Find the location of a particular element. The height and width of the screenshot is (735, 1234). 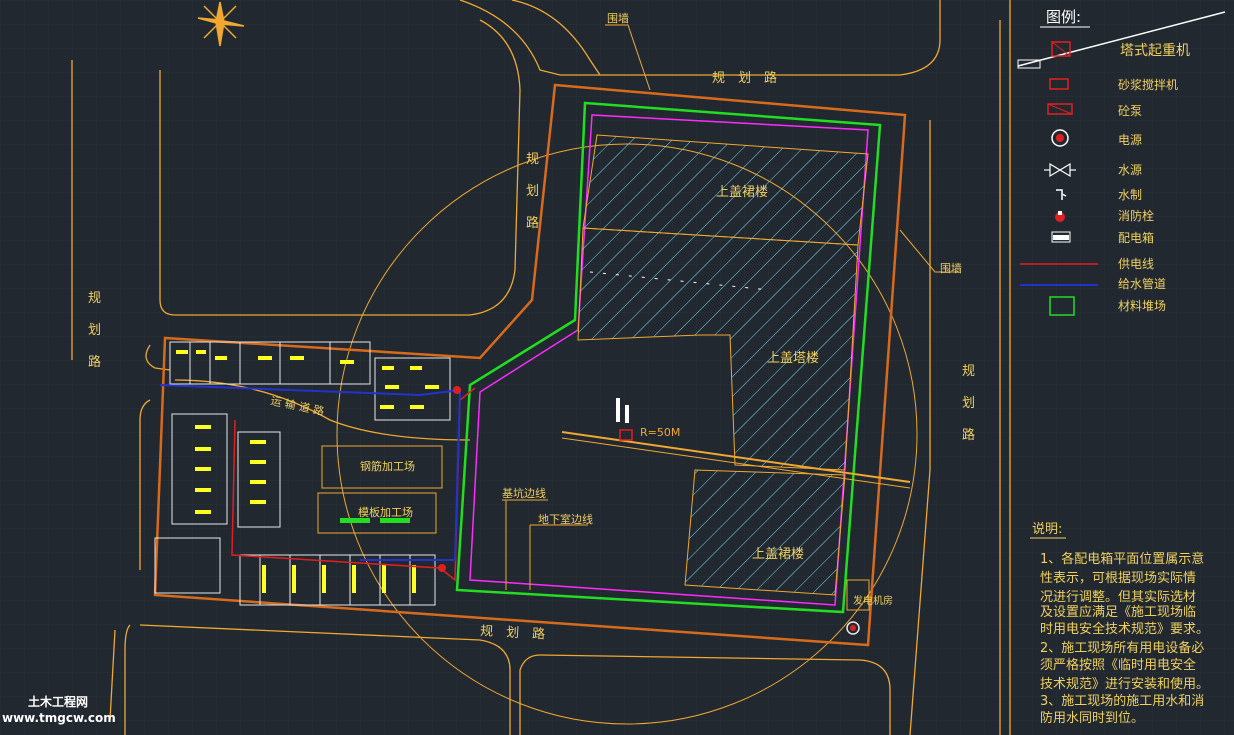

road-label-west-outer: 规 划 路 is located at coordinates (94, 330).